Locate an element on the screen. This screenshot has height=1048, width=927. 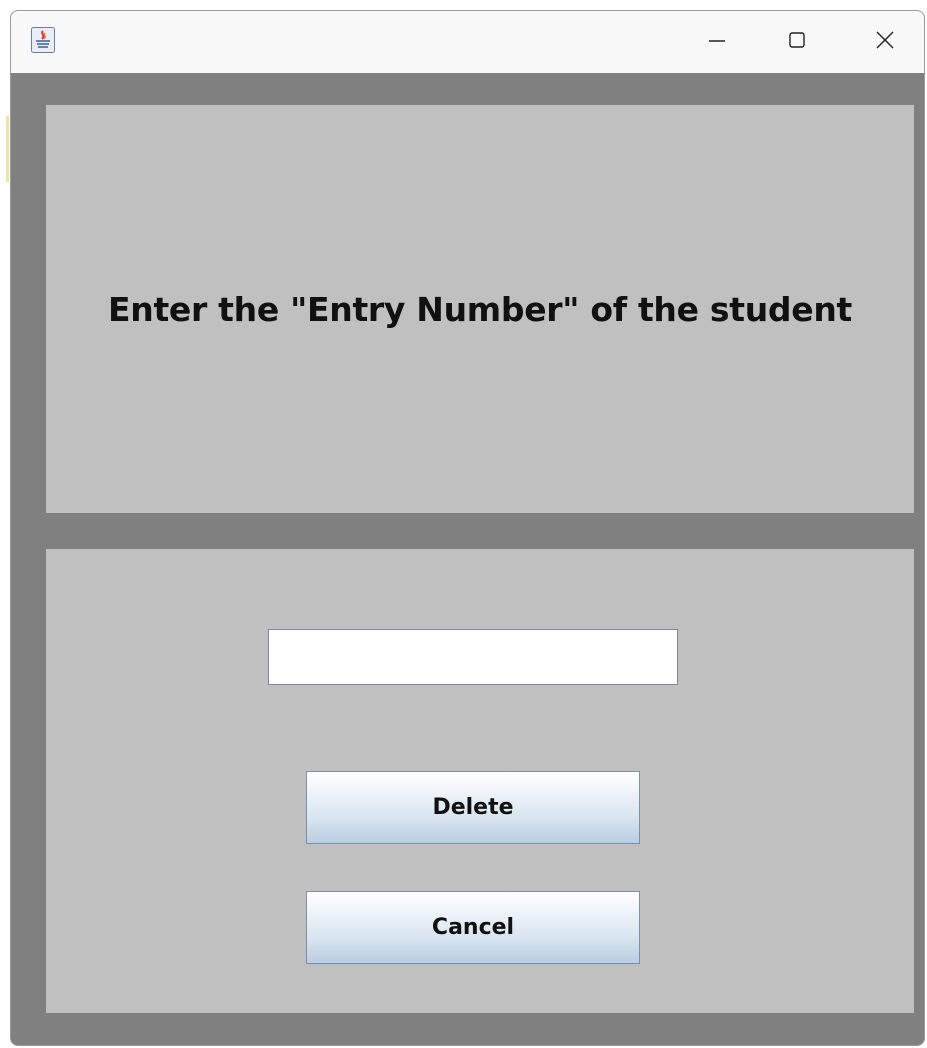
prompt-label: Enter the "Entry Number" of the student is located at coordinates (480, 309).